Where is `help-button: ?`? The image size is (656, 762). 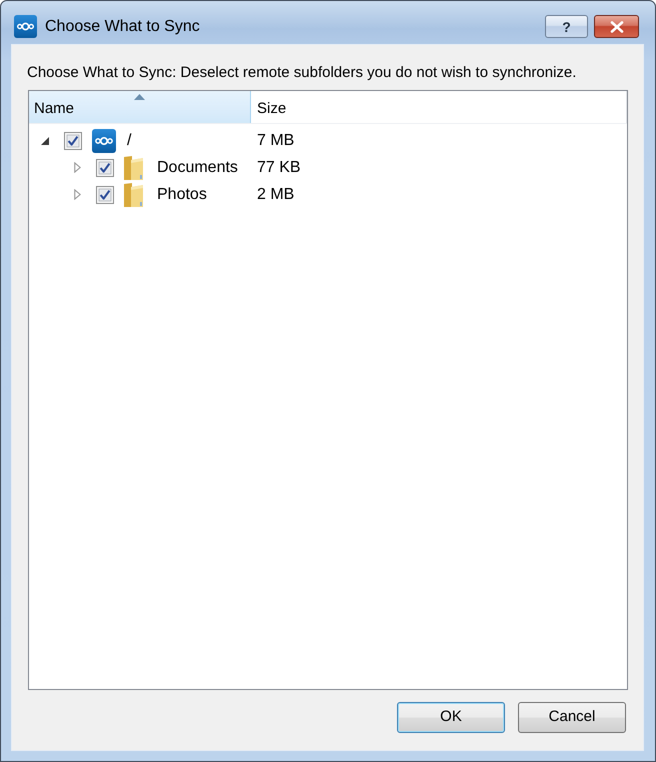 help-button: ? is located at coordinates (566, 26).